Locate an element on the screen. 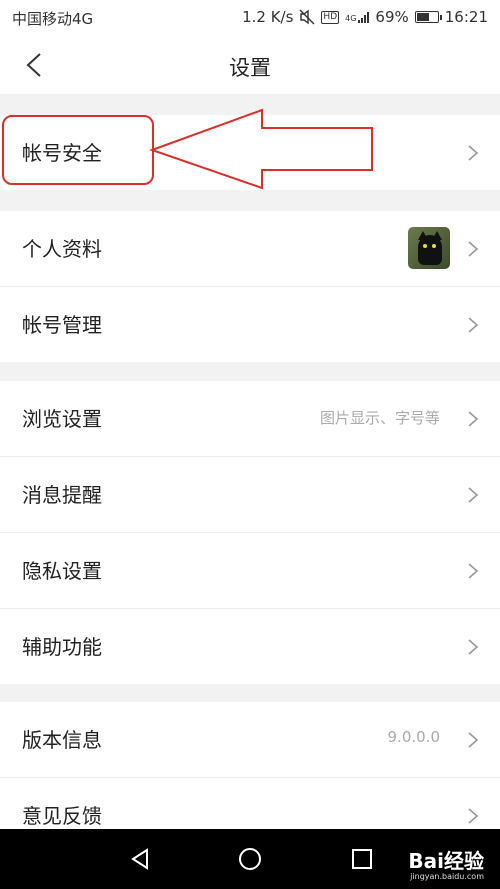 The width and height of the screenshot is (500, 889). settings-group-account-security: 帐号安全 is located at coordinates (250, 152).